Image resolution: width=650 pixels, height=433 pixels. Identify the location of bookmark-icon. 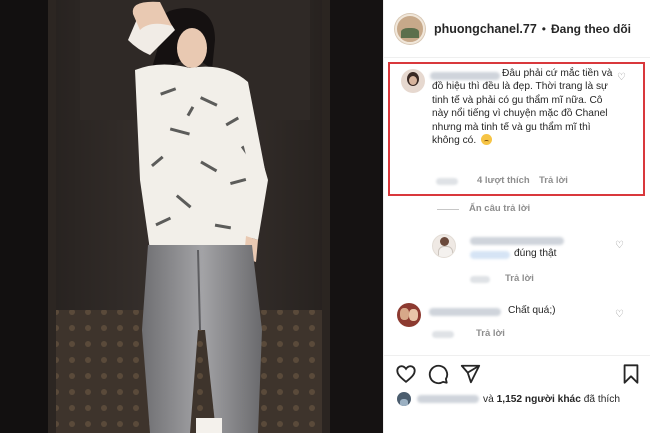
(631, 374).